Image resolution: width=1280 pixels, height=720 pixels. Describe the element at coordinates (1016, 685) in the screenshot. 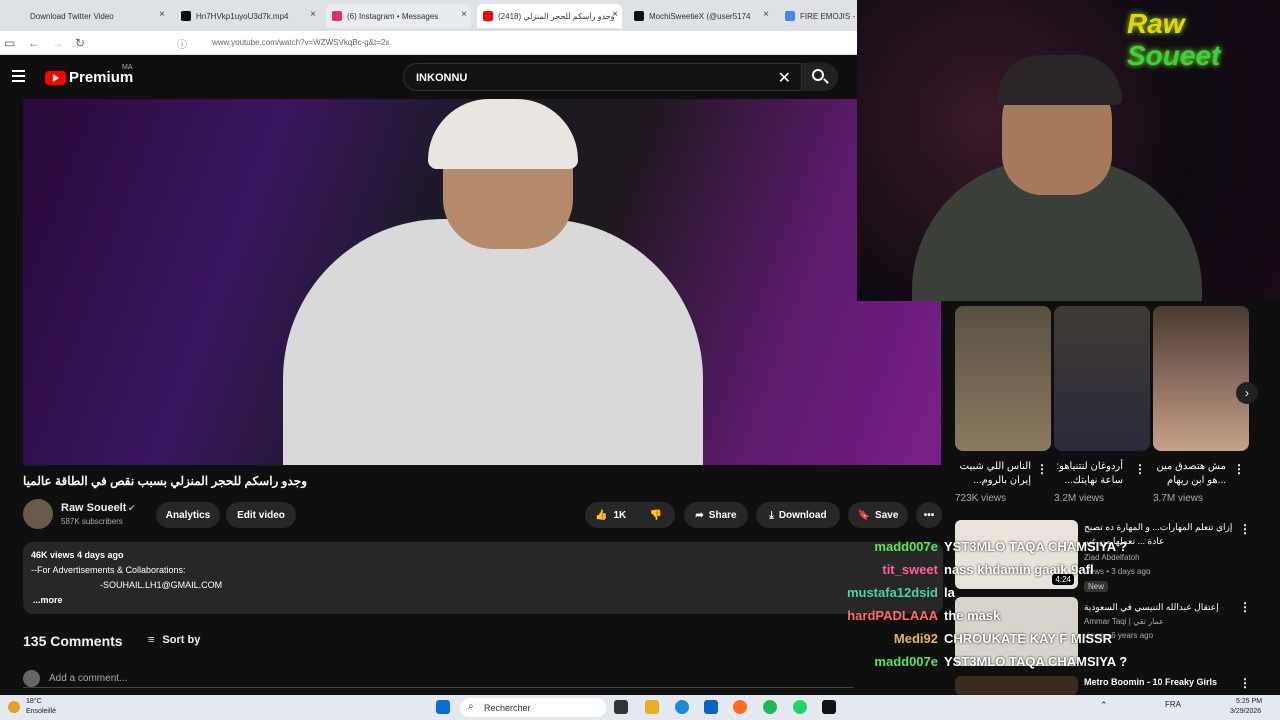

I see `related-thumbnail` at that location.